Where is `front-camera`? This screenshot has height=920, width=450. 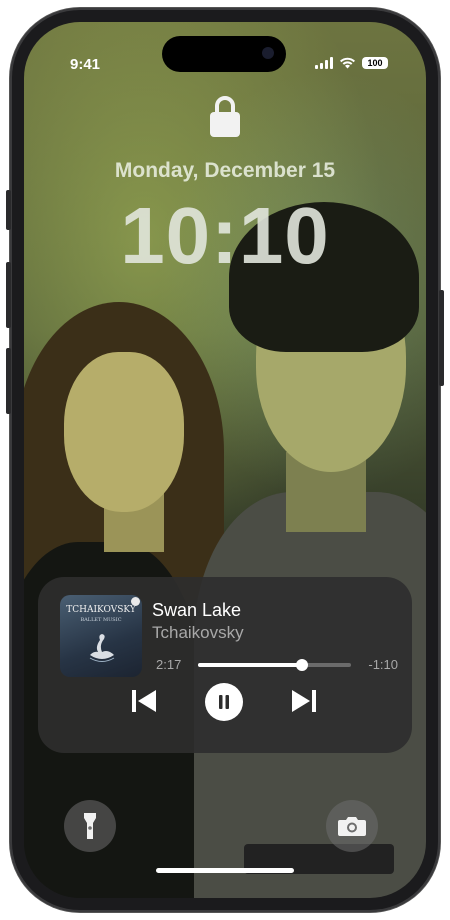 front-camera is located at coordinates (268, 53).